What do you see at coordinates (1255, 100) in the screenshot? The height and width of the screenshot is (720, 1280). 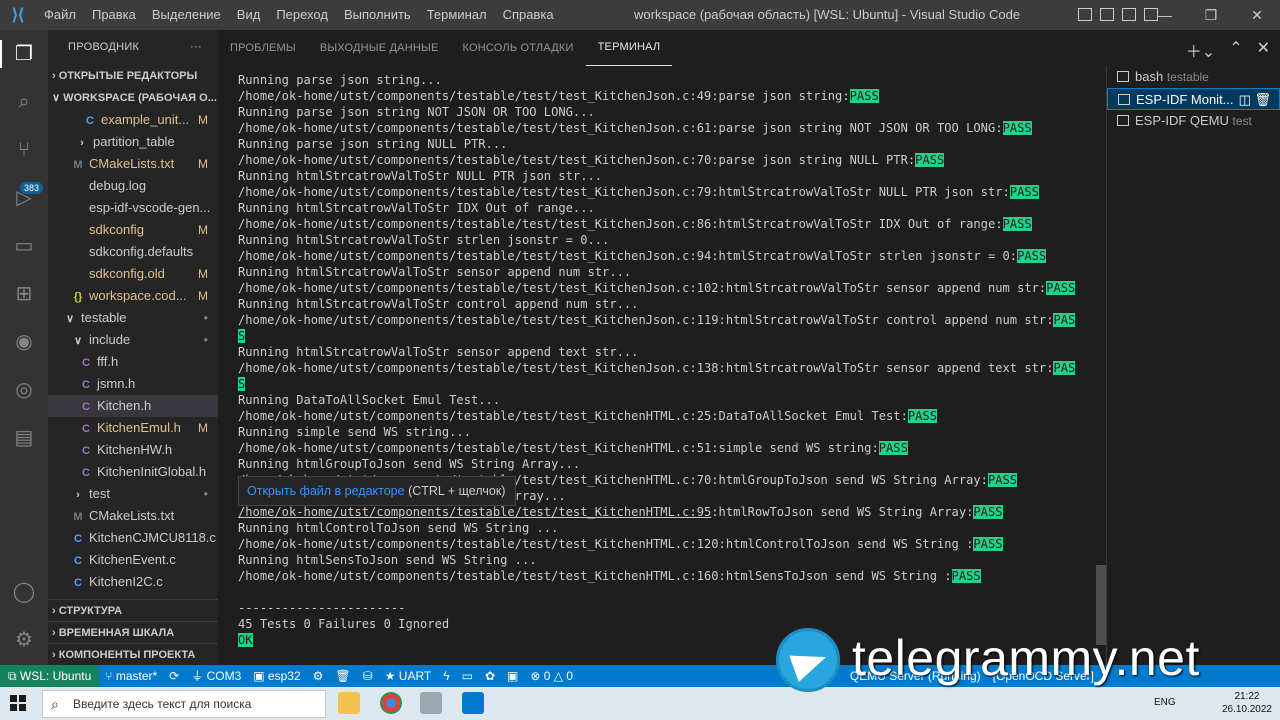 I see `split-kill-terminal-icon: ◫ 🗑` at bounding box center [1255, 100].